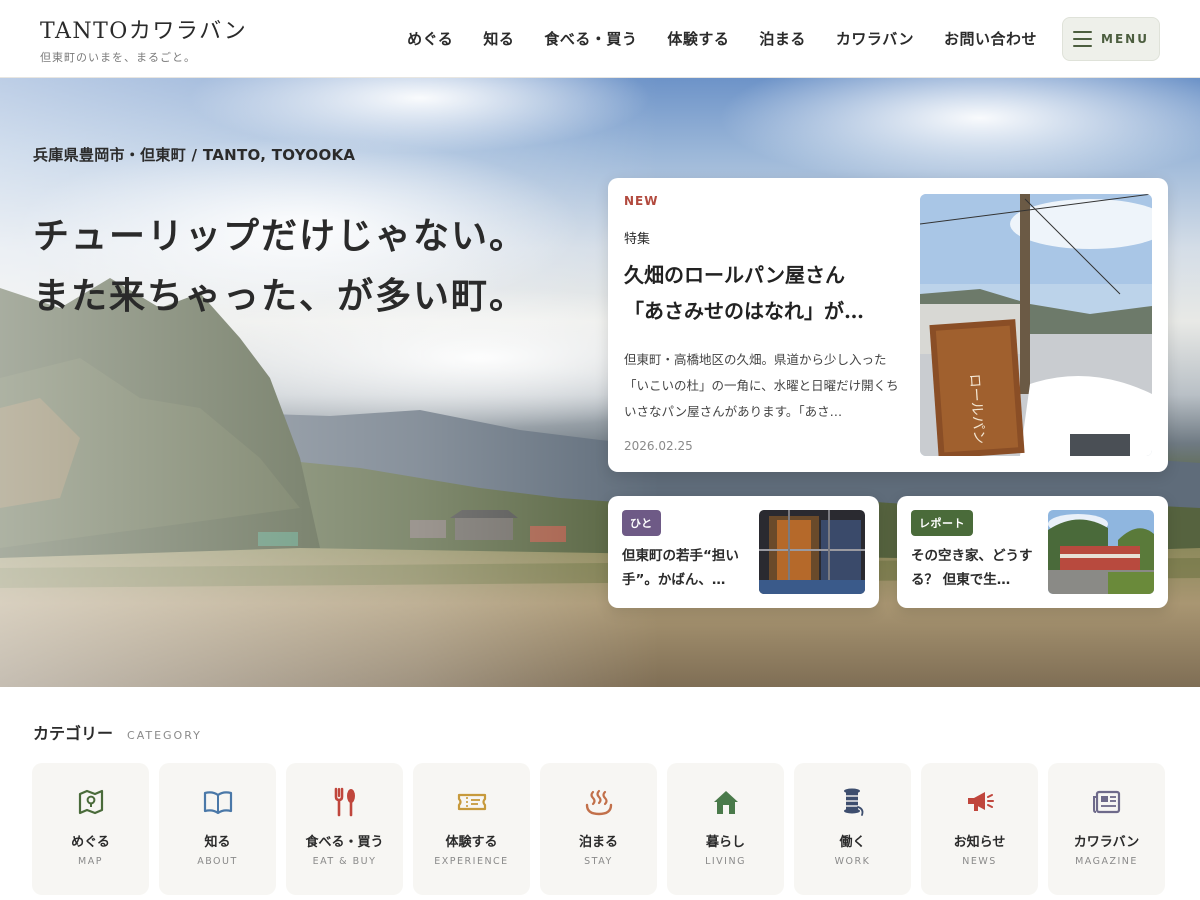 Image resolution: width=1200 pixels, height=900 pixels. I want to click on hero-location: 兵庫県豊岡市・但東町 / TANTO, TOYOOKA, so click(194, 155).